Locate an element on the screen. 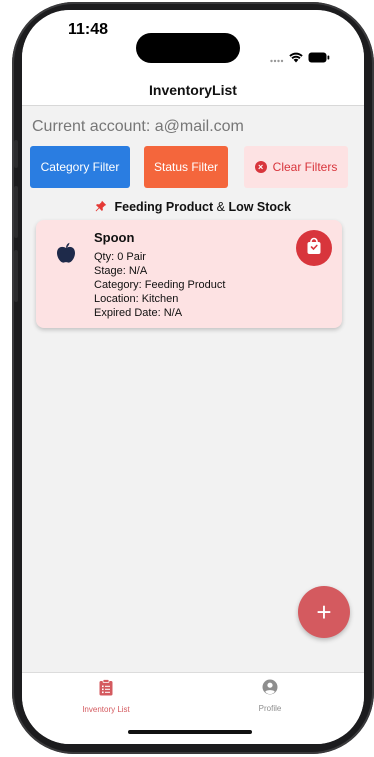 Image resolution: width=374 pixels, height=757 pixels. tab-label-inventory-list: Inventory List is located at coordinates (106, 709).